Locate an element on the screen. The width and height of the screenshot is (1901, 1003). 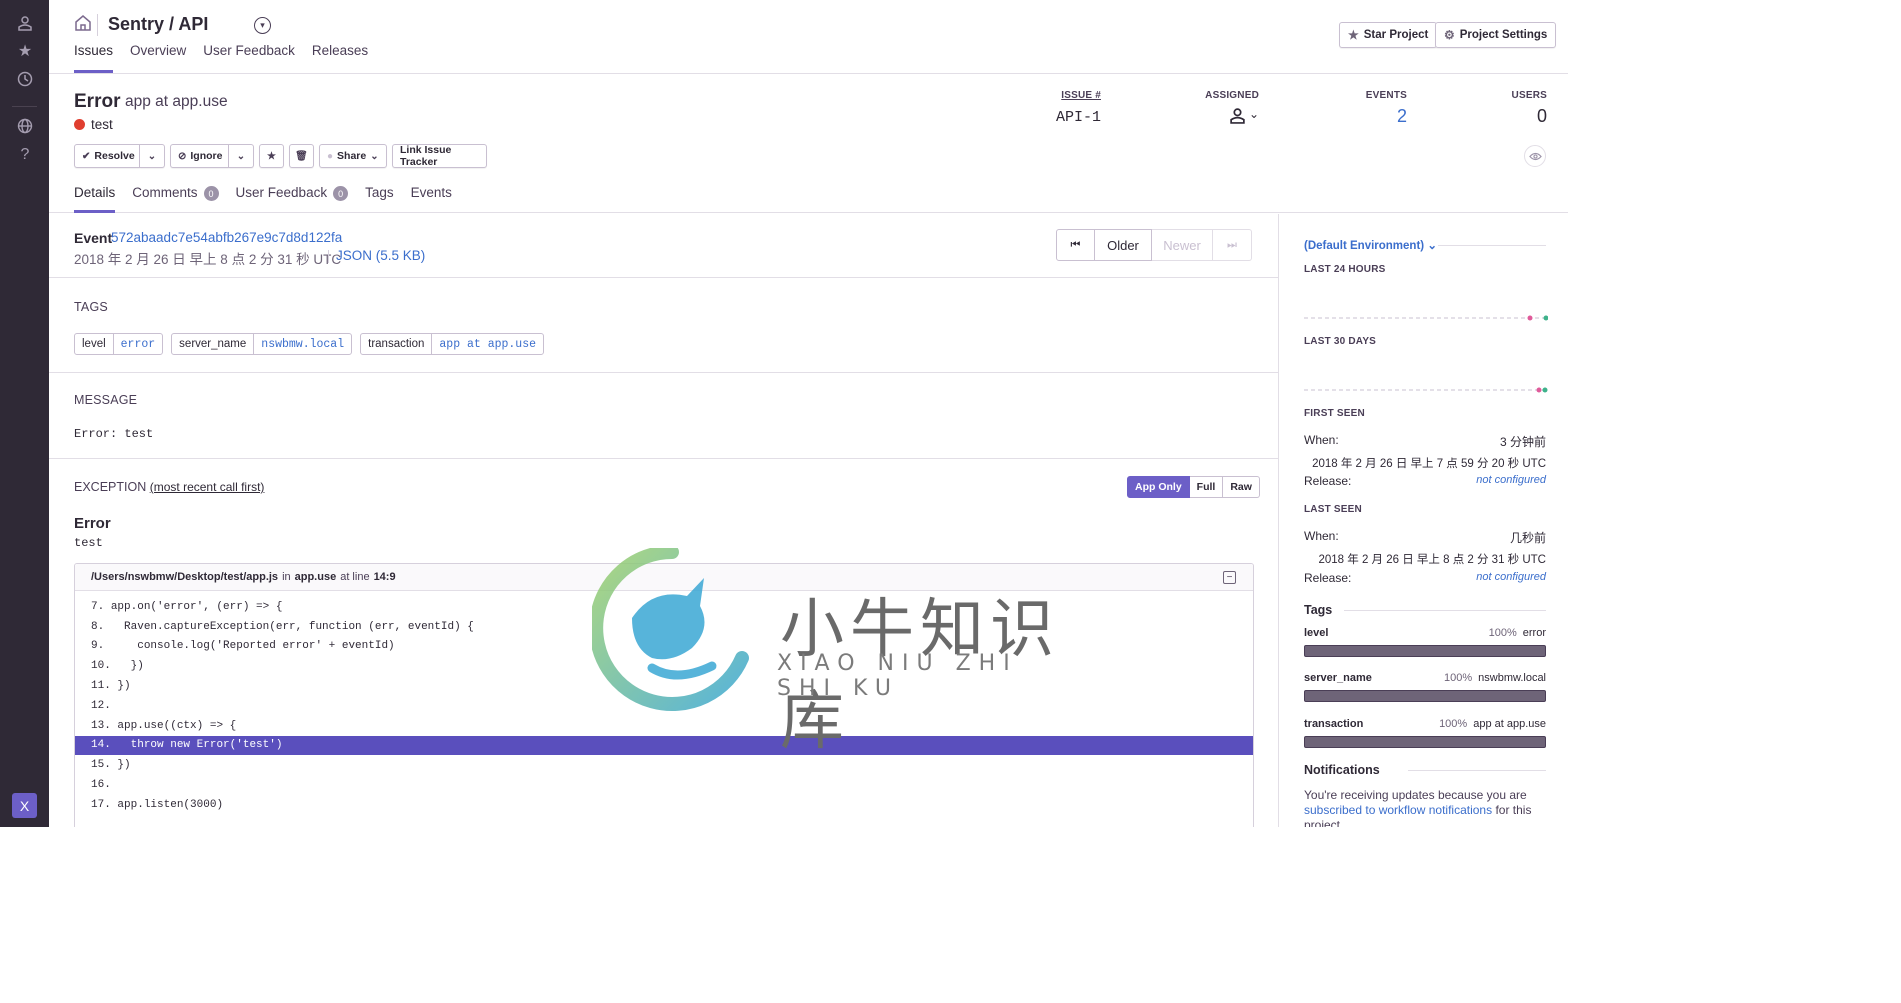
tag-stat-name: server_name is located at coordinates (1338, 678).